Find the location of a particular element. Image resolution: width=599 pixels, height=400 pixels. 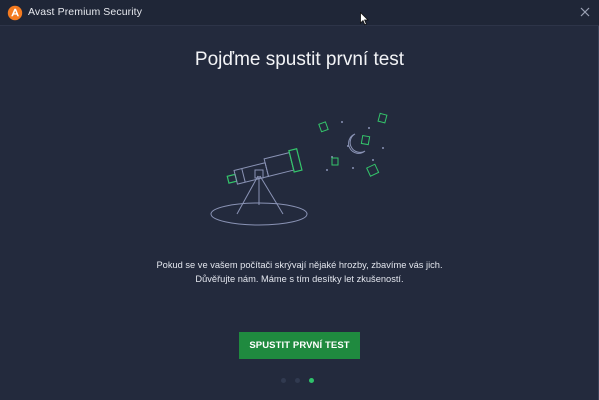

page-heading: Pojďme spustit první test is located at coordinates (299, 59).